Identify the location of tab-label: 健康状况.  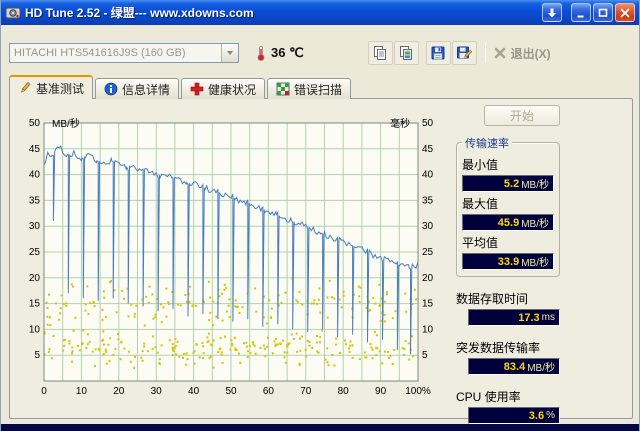
(232, 89).